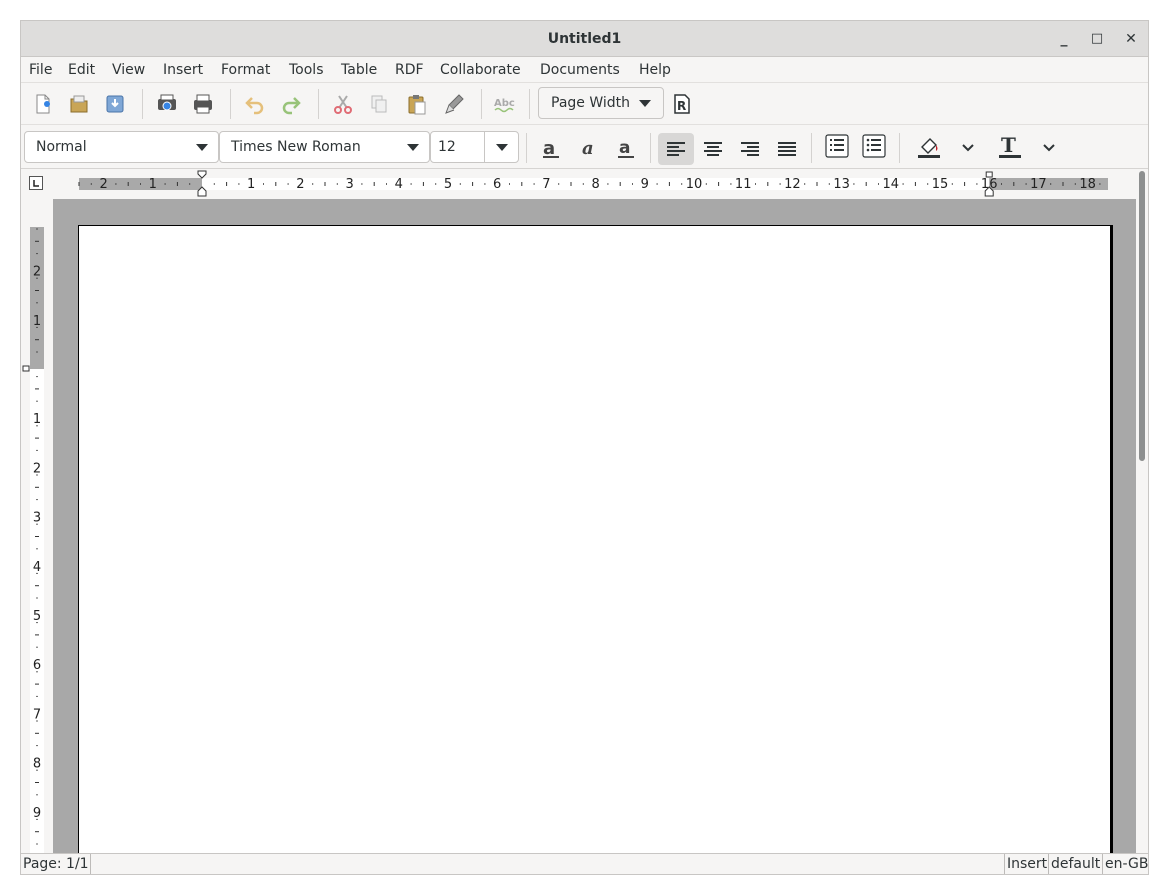 The height and width of the screenshot is (894, 1169). I want to click on horizontal-ruler: 2 1 1 2 3 4 5 6 7 8 9 10 11 12 13 14 15 16 17 18, so click(578, 184).